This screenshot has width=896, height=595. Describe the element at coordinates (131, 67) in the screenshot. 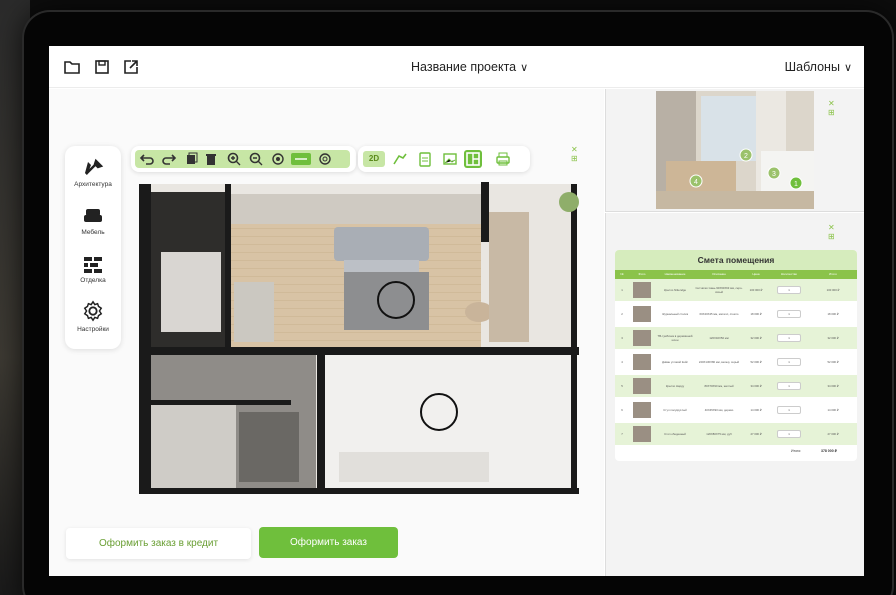

I see `export-icon` at that location.